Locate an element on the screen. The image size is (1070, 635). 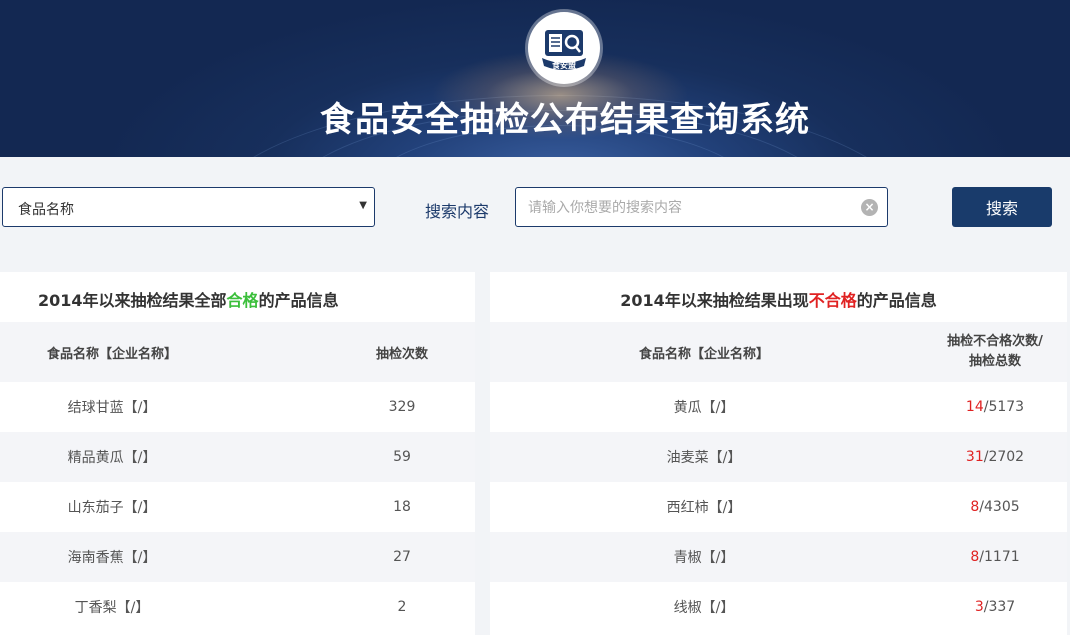
table-row: 油麦菜【/】 31/2702 is located at coordinates (778, 457).